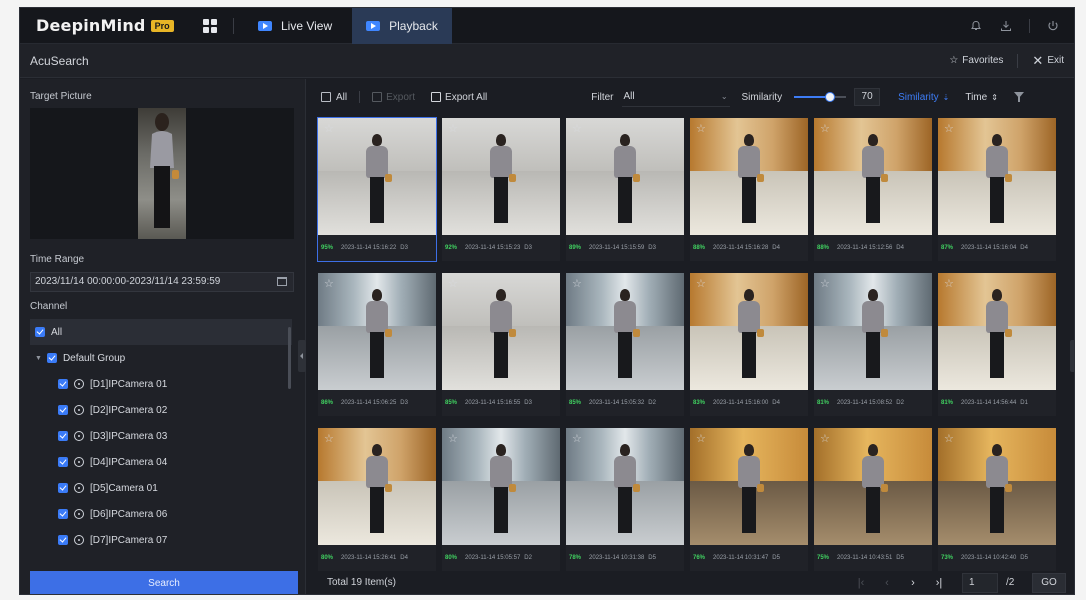  Describe the element at coordinates (162, 282) in the screenshot. I see `time-range-field: 2023/11/14 00:00:00-2023/11/14 23:59:59` at that location.